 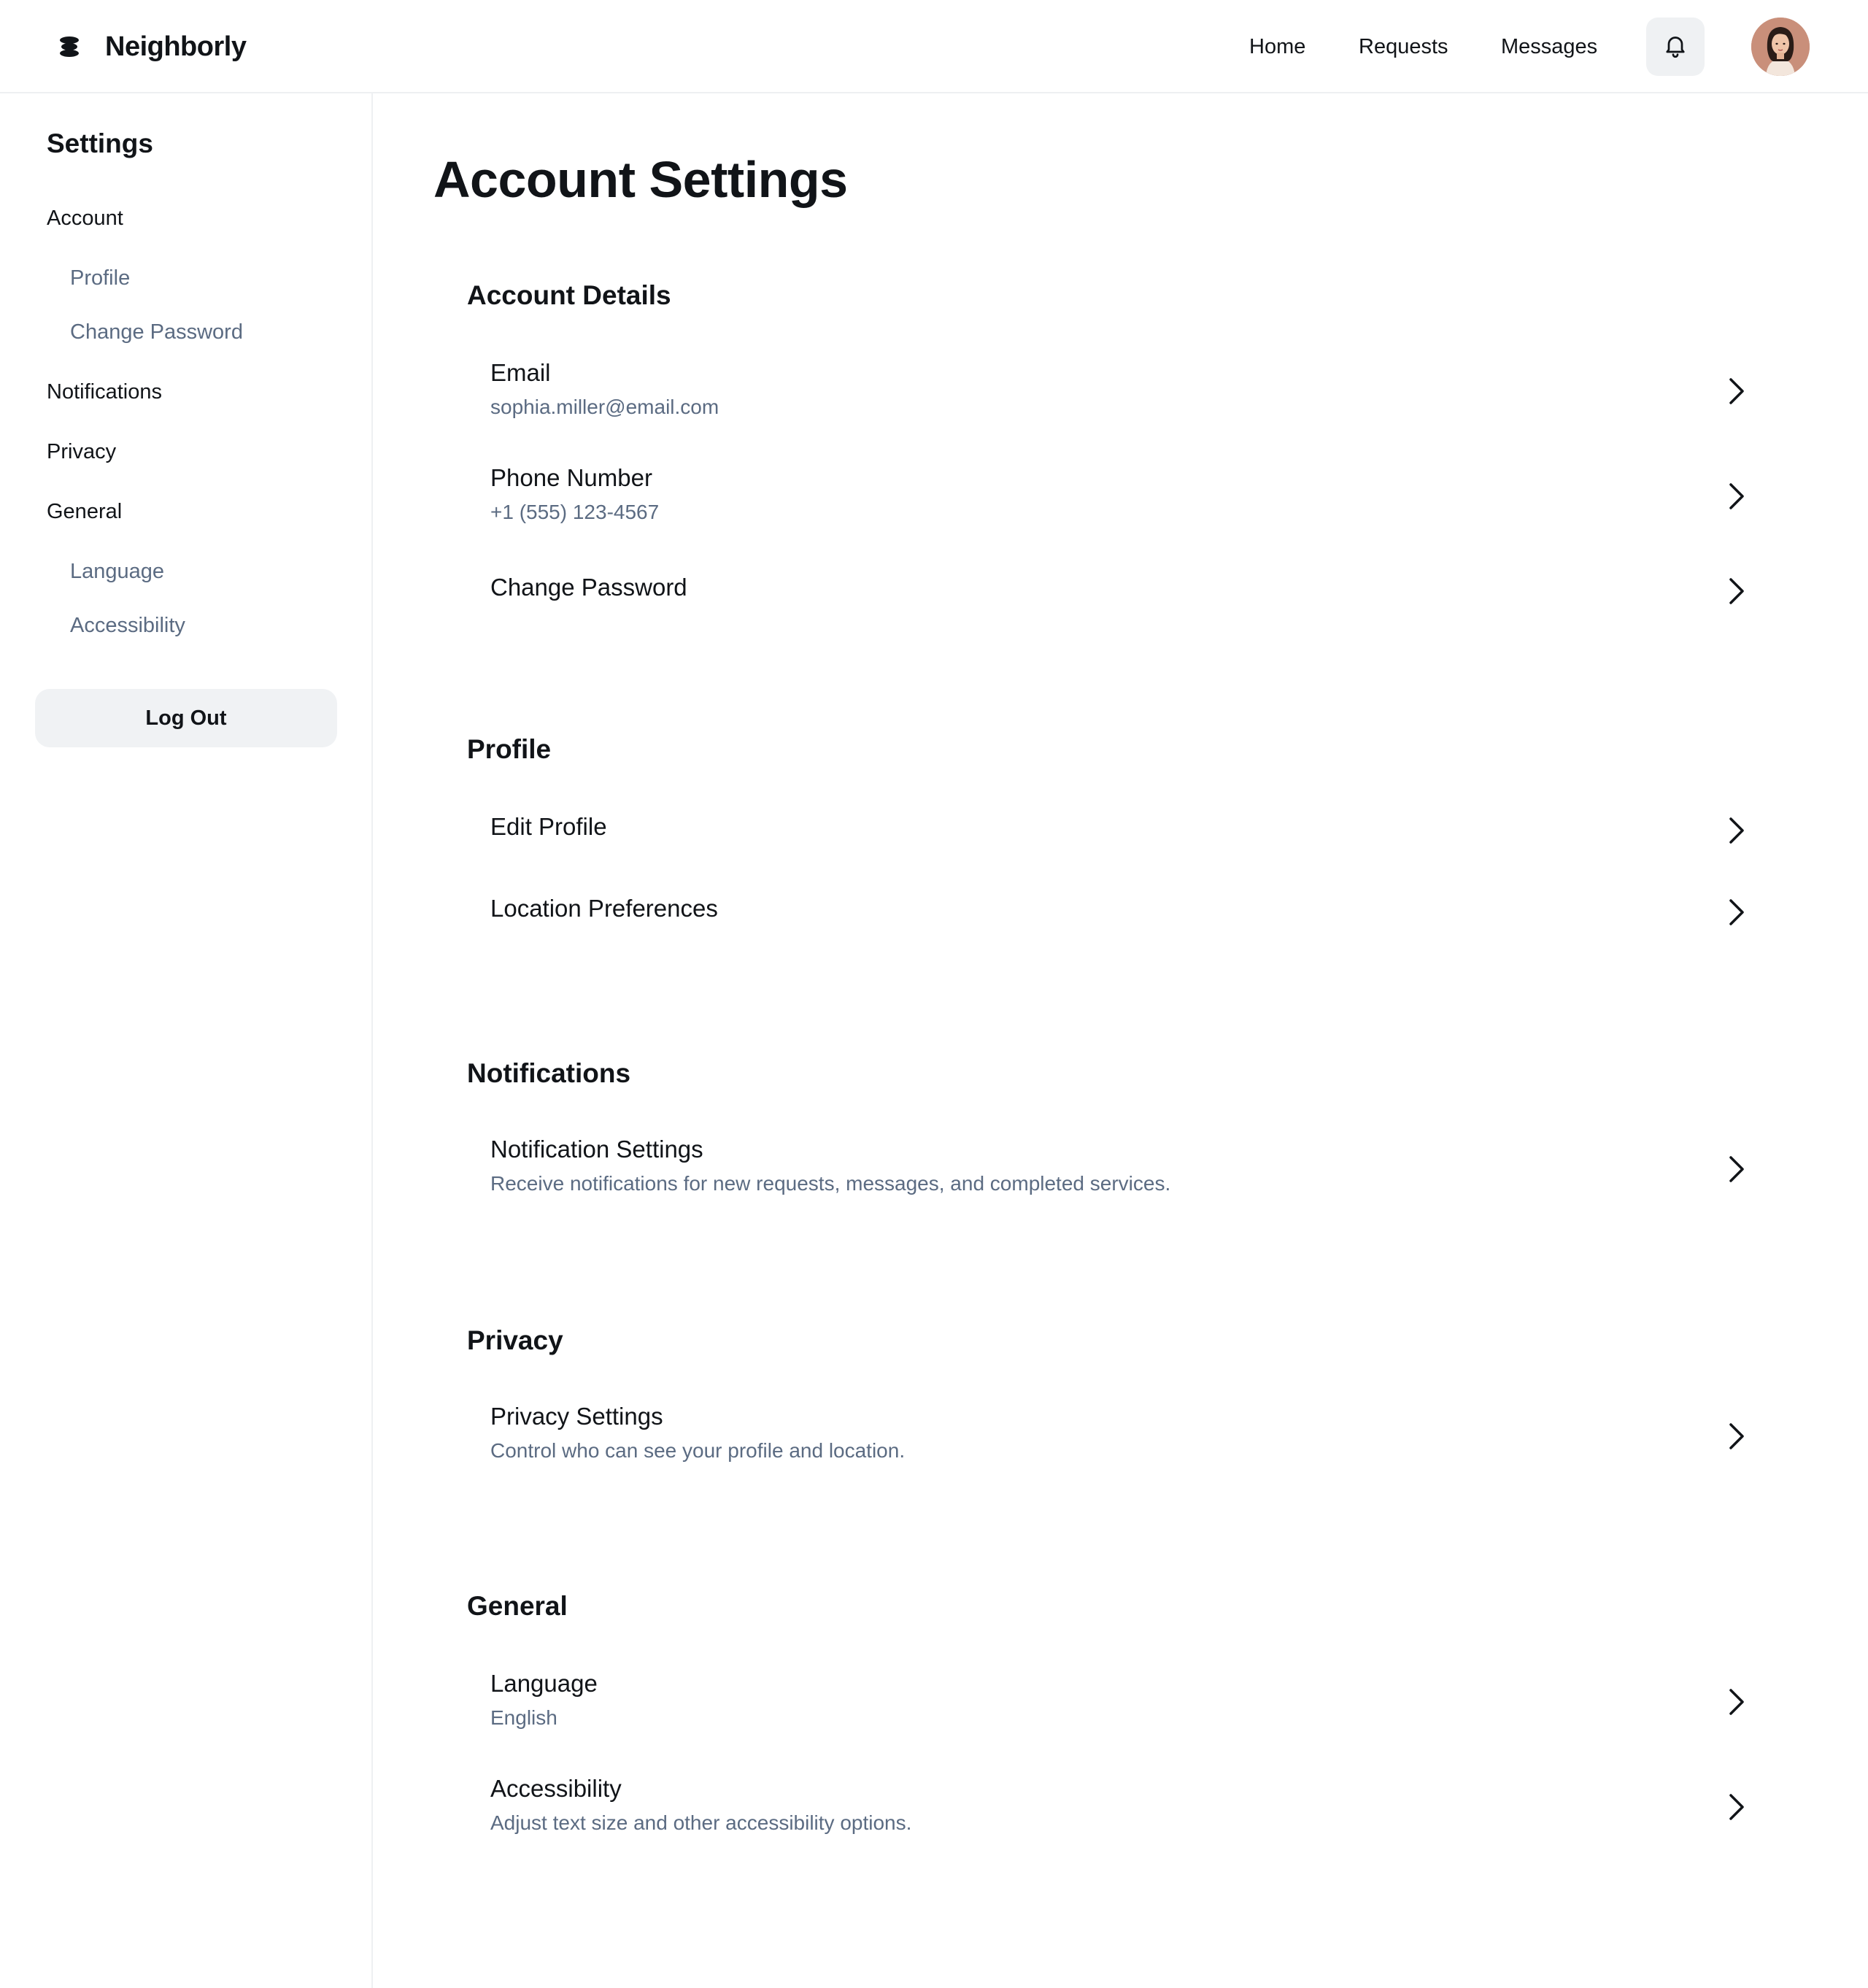 What do you see at coordinates (69, 46) in the screenshot?
I see `logo-icon` at bounding box center [69, 46].